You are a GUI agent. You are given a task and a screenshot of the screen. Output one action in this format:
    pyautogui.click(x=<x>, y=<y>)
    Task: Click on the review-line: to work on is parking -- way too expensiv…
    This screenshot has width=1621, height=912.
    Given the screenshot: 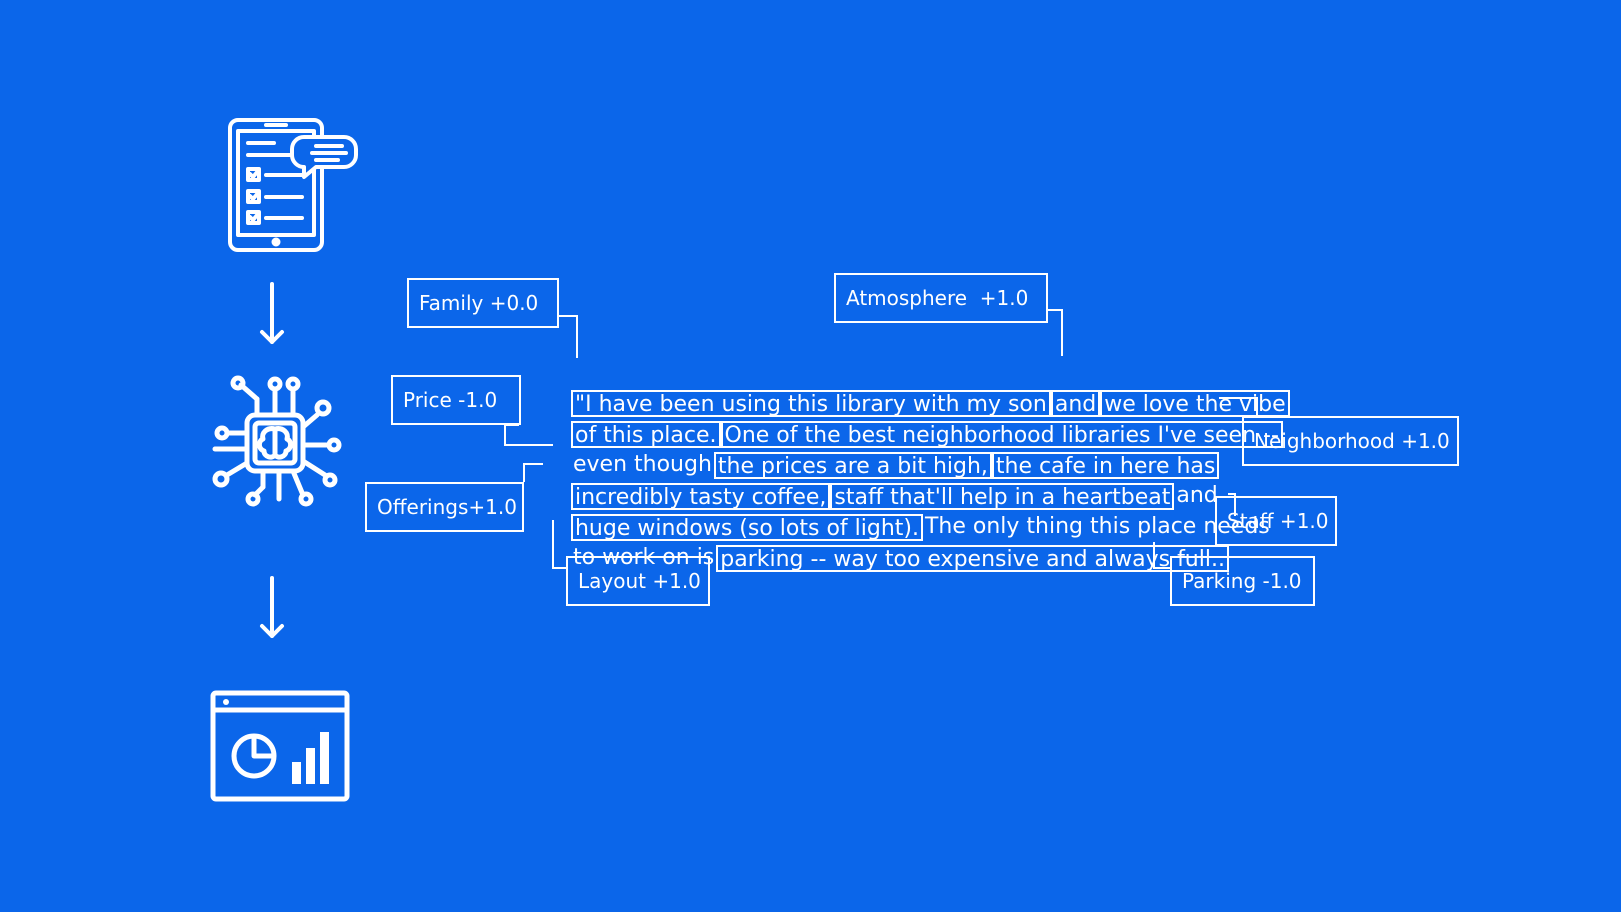 What is the action you would take?
    pyautogui.click(x=886, y=541)
    